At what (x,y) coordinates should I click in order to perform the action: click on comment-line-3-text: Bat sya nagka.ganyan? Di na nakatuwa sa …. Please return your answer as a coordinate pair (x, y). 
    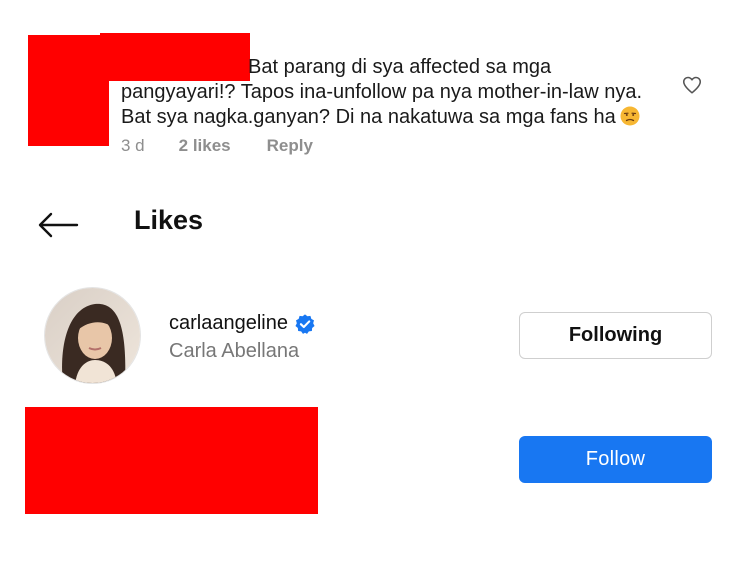
    Looking at the image, I should click on (368, 117).